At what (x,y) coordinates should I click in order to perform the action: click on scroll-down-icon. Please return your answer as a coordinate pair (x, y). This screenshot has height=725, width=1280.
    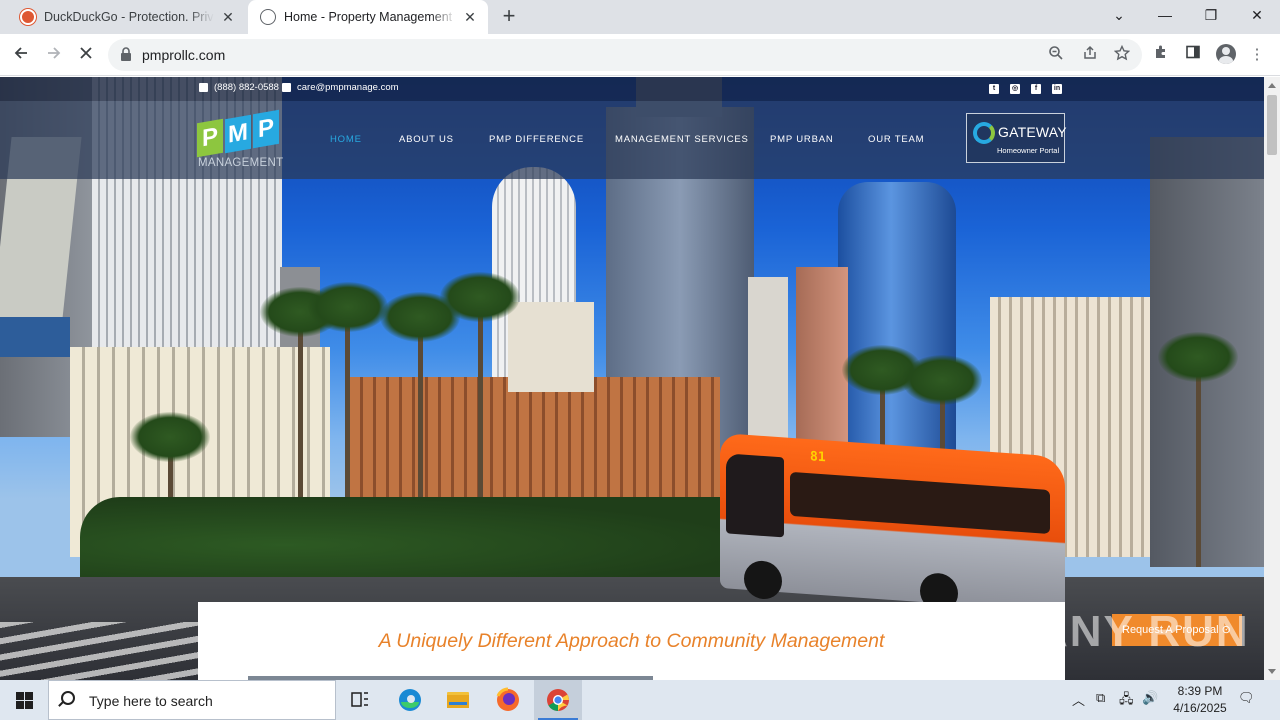
    Looking at the image, I should click on (1272, 671).